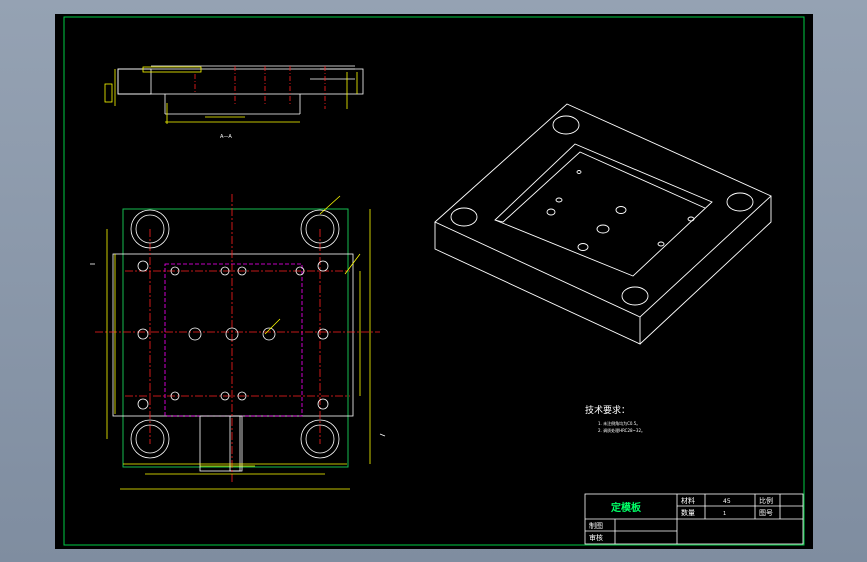 The height and width of the screenshot is (562, 867). I want to click on quantity-label: 数量, so click(688, 512).